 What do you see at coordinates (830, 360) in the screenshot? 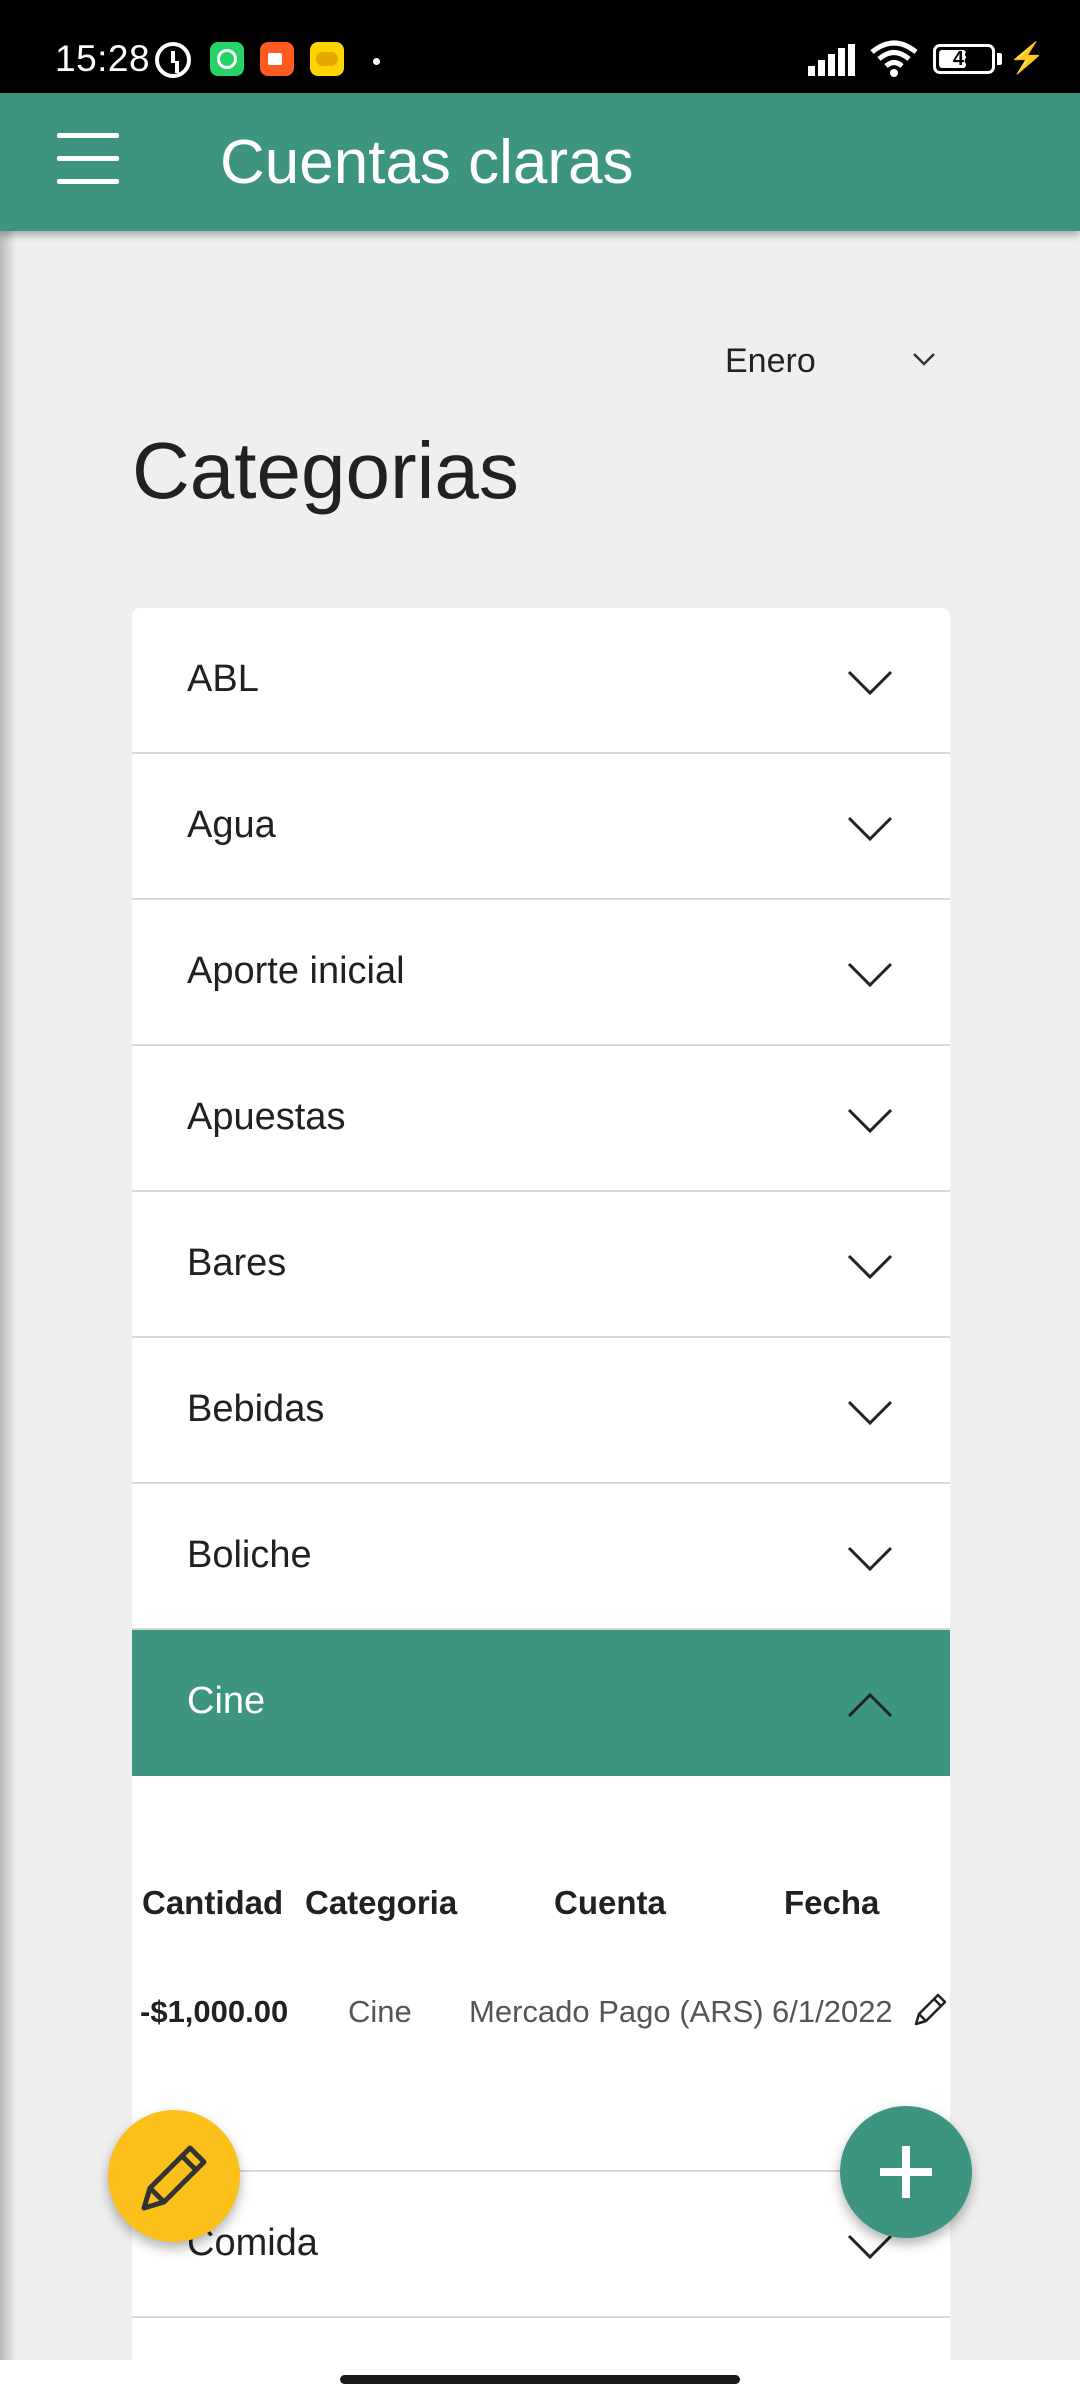
I see `month-select: Enero` at bounding box center [830, 360].